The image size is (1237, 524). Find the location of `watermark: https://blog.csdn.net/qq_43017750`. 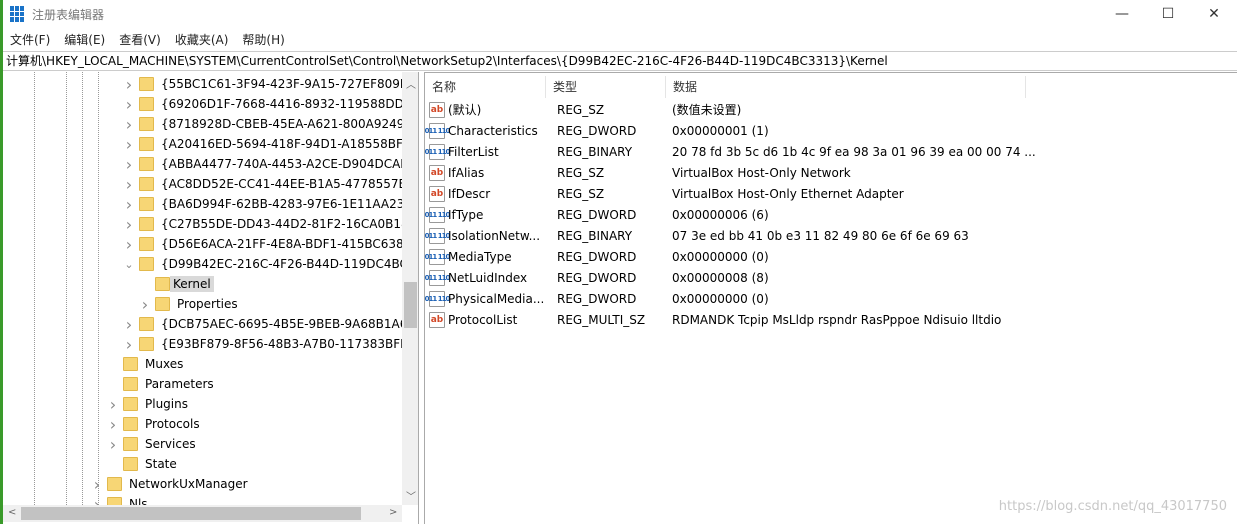

watermark: https://blog.csdn.net/qq_43017750 is located at coordinates (1112, 506).